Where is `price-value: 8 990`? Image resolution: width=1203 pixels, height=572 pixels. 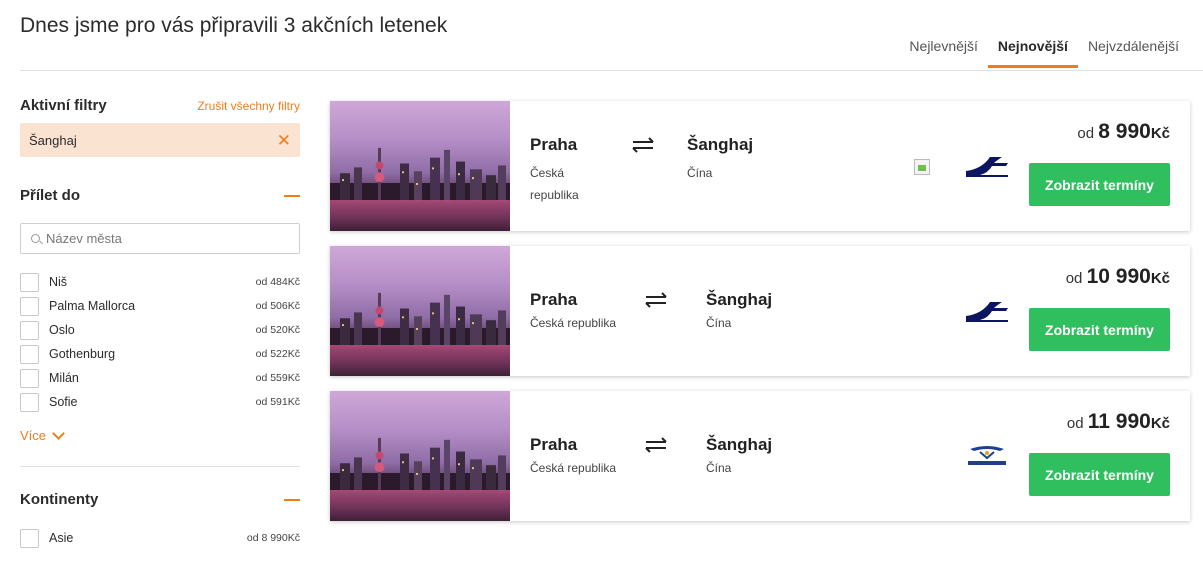 price-value: 8 990 is located at coordinates (1124, 131).